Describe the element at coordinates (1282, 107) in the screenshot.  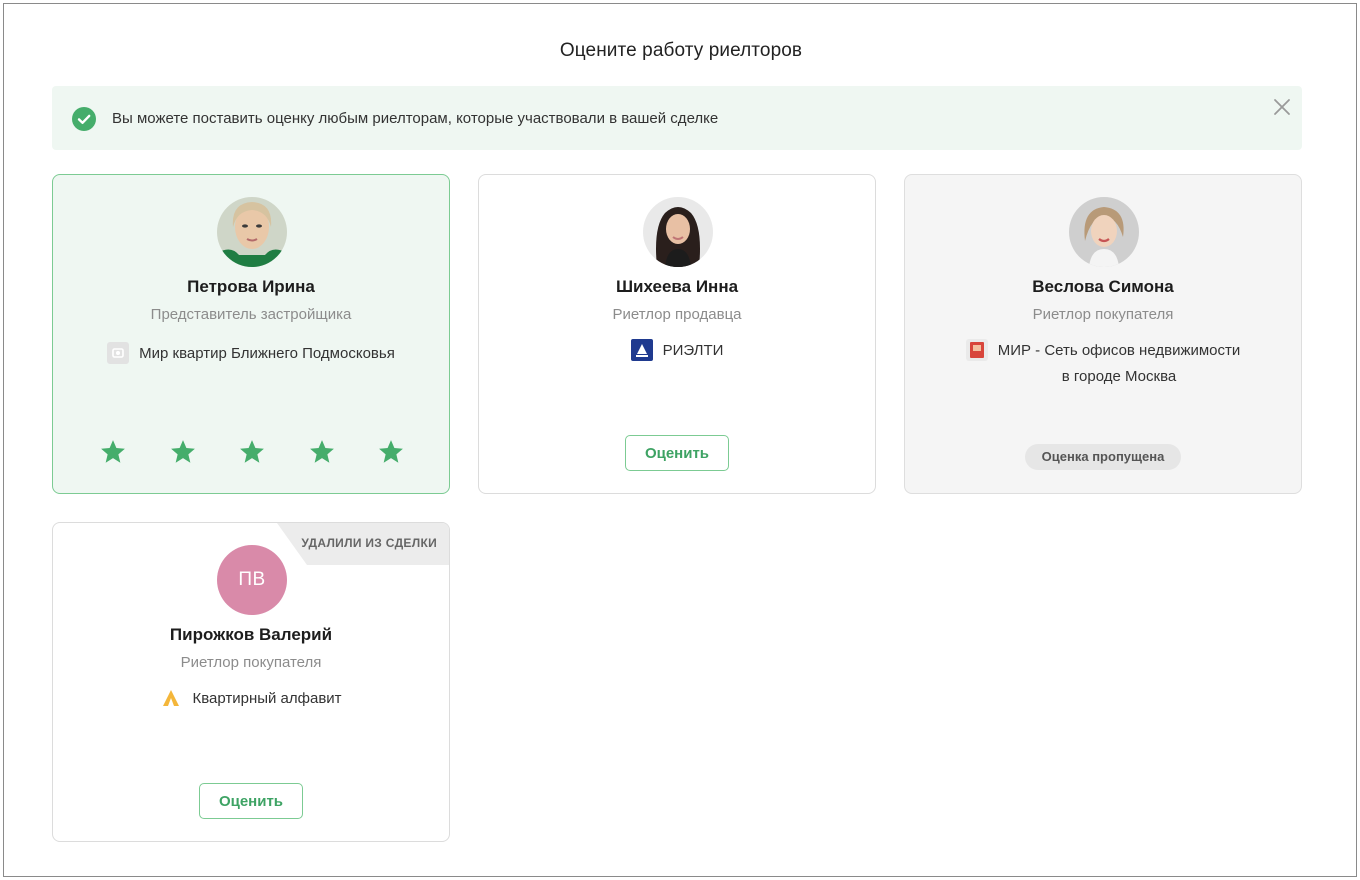
I see `close-icon` at that location.